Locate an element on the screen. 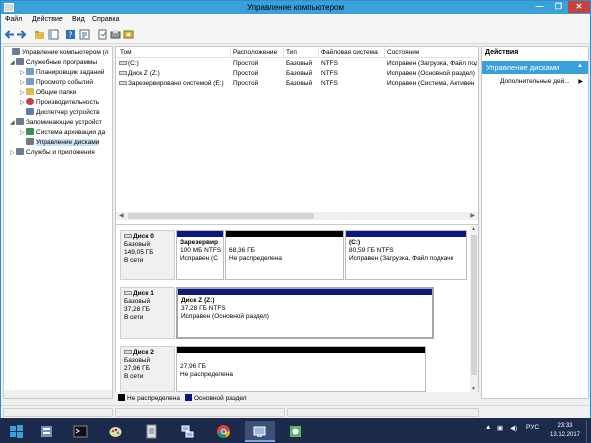 The height and width of the screenshot is (443, 591). tree-item-device-manager: Диспетчер устройств is located at coordinates (60, 113).